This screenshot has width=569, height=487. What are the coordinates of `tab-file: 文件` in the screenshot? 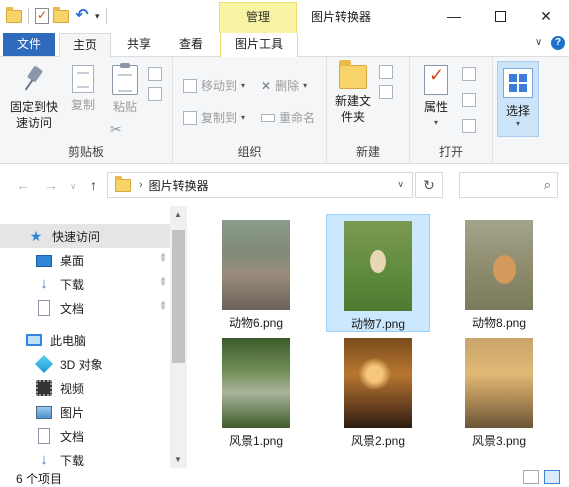 It's located at (29, 44).